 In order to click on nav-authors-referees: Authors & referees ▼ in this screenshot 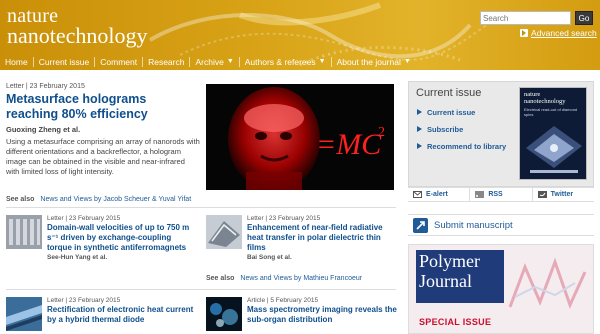, I will do `click(286, 61)`.